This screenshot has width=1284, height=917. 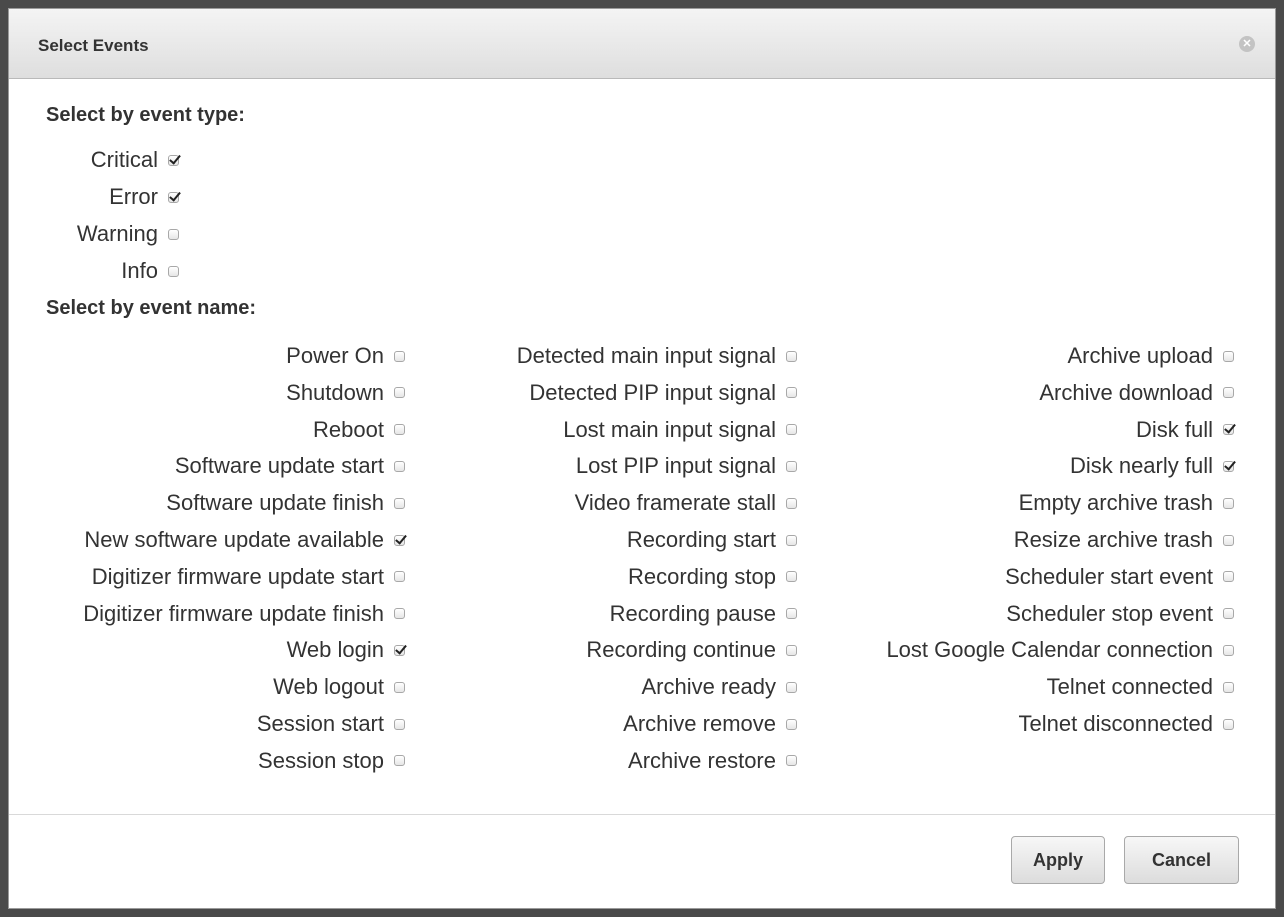 What do you see at coordinates (93, 45) in the screenshot?
I see `dialog-title: Select Events` at bounding box center [93, 45].